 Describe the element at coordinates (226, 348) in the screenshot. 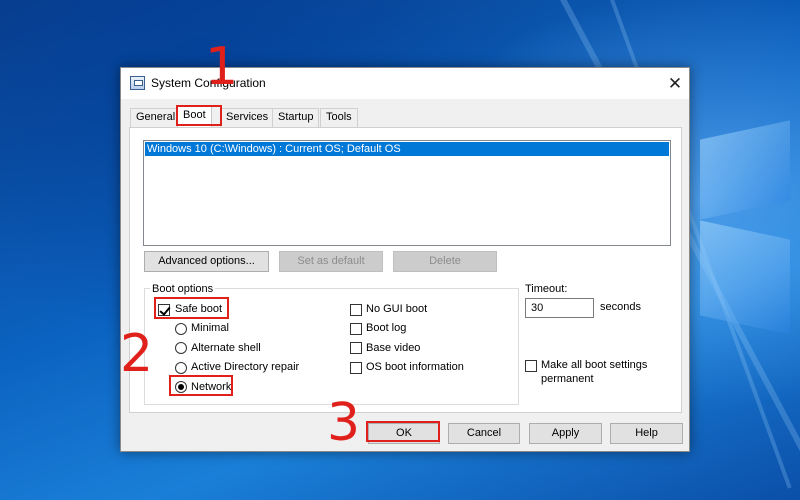

I see `alternate-shell-label: Alternate shell` at that location.